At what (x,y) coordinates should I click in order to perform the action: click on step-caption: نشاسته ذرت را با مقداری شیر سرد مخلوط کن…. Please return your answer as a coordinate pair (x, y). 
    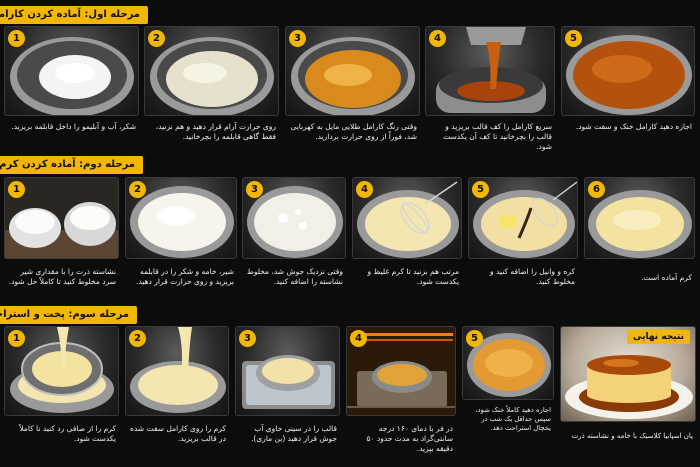
    Looking at the image, I should click on (62, 276).